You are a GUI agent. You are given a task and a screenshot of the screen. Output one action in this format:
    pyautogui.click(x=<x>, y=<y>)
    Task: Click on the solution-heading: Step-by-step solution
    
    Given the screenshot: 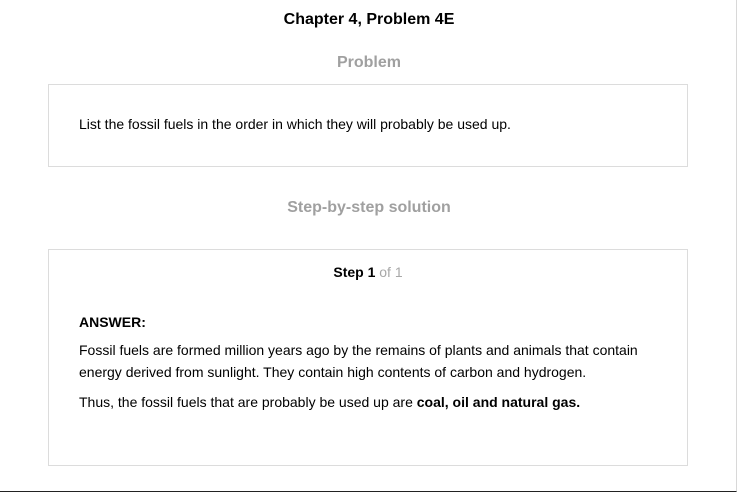 What is the action you would take?
    pyautogui.click(x=369, y=207)
    